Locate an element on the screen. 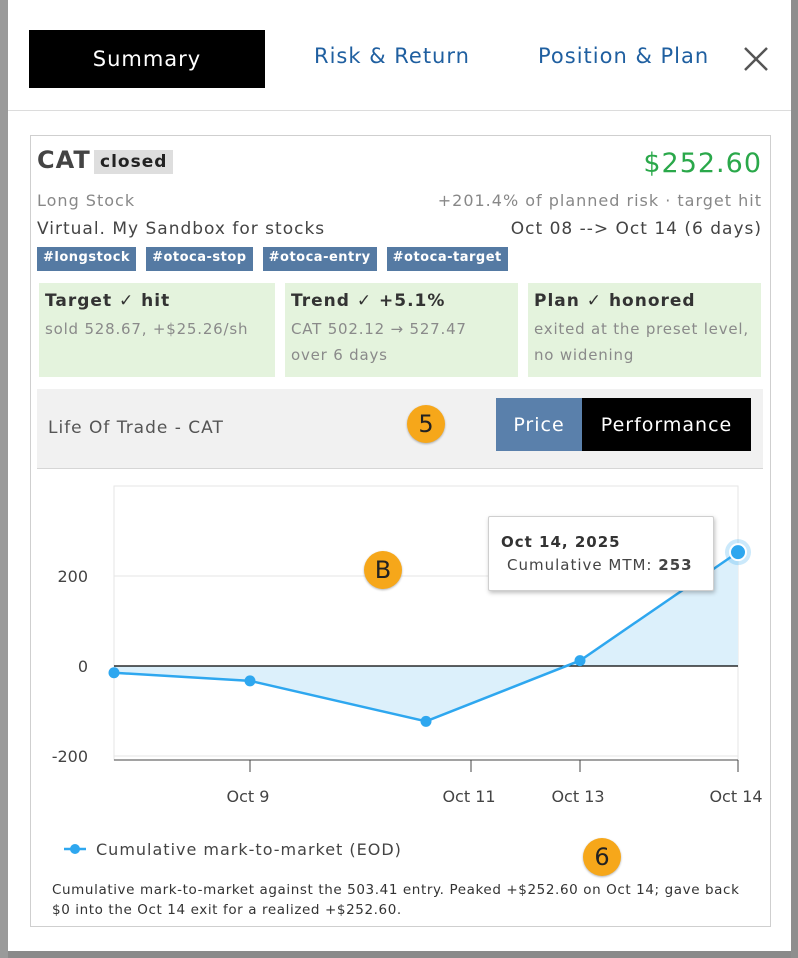 The height and width of the screenshot is (958, 798). legend-label: Cumulative mark-to-market (EOD) is located at coordinates (249, 849).